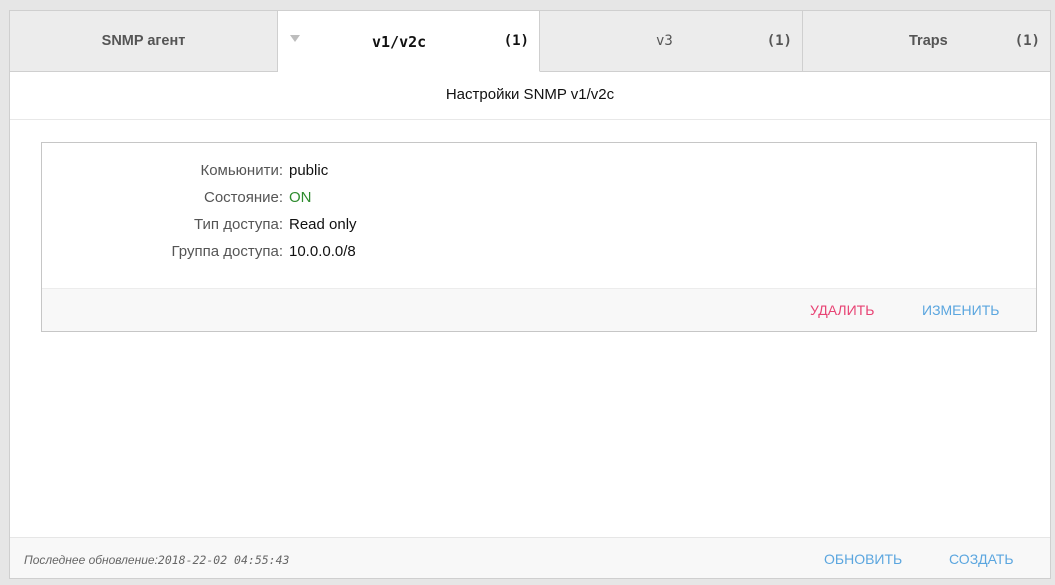 This screenshot has width=1055, height=585. I want to click on card-actions: УДАЛИТЬ ИЗМЕНИТЬ, so click(539, 309).